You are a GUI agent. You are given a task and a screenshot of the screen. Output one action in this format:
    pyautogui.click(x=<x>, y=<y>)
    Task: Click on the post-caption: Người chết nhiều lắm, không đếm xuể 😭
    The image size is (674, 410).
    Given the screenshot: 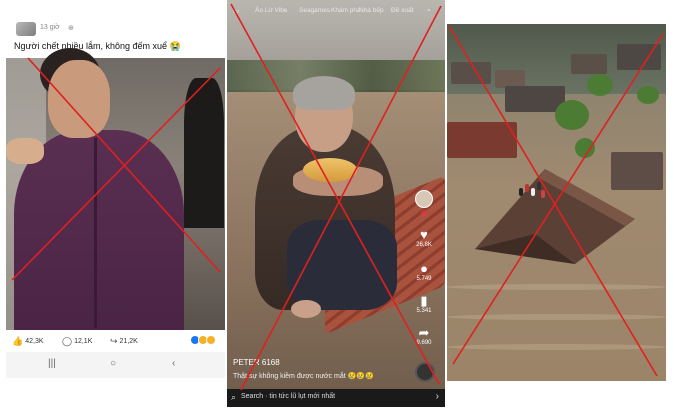 What is the action you would take?
    pyautogui.click(x=97, y=46)
    